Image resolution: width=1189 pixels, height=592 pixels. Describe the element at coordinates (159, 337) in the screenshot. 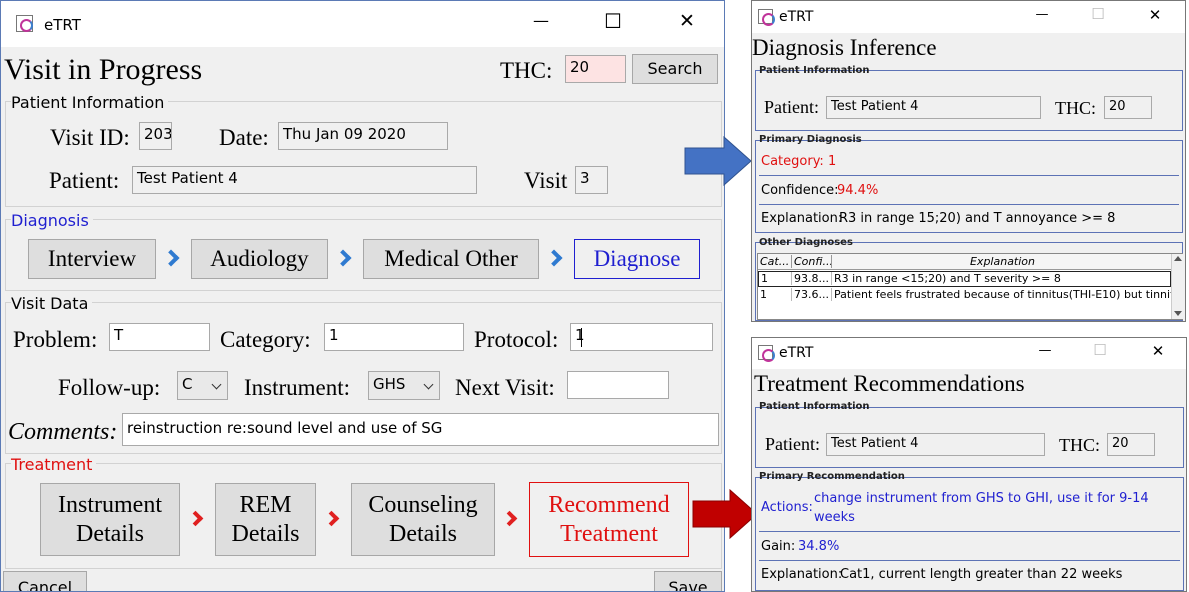

I see `problem-input: T` at that location.